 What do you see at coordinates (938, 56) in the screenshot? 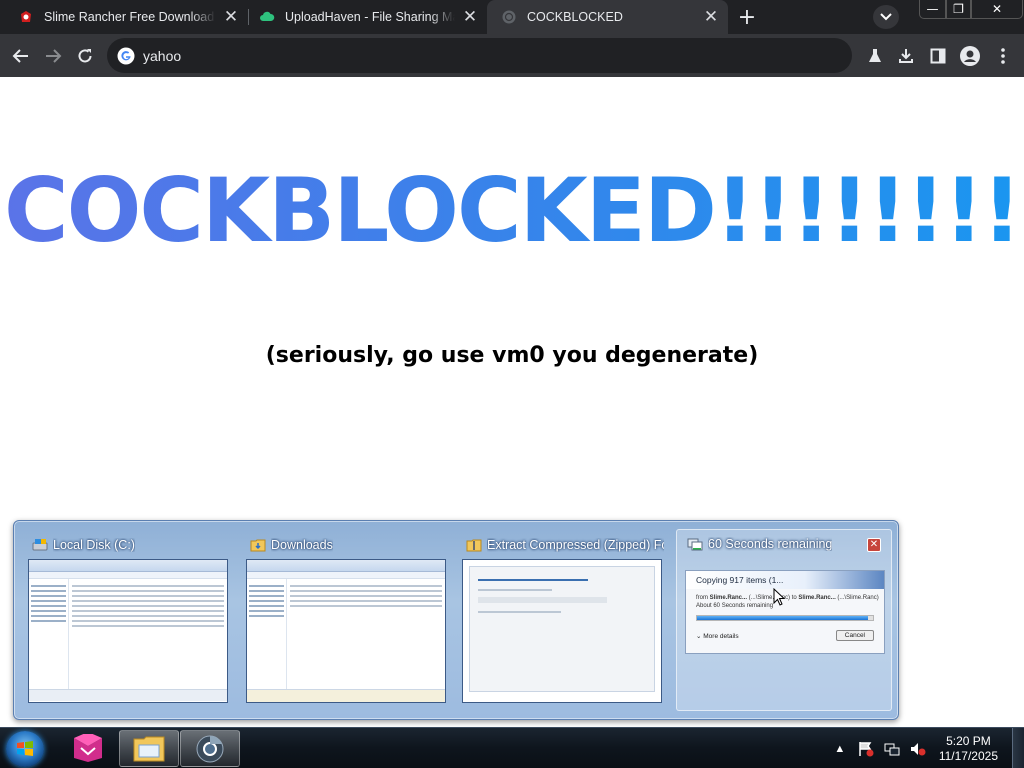
I see `side-panel-icon` at bounding box center [938, 56].